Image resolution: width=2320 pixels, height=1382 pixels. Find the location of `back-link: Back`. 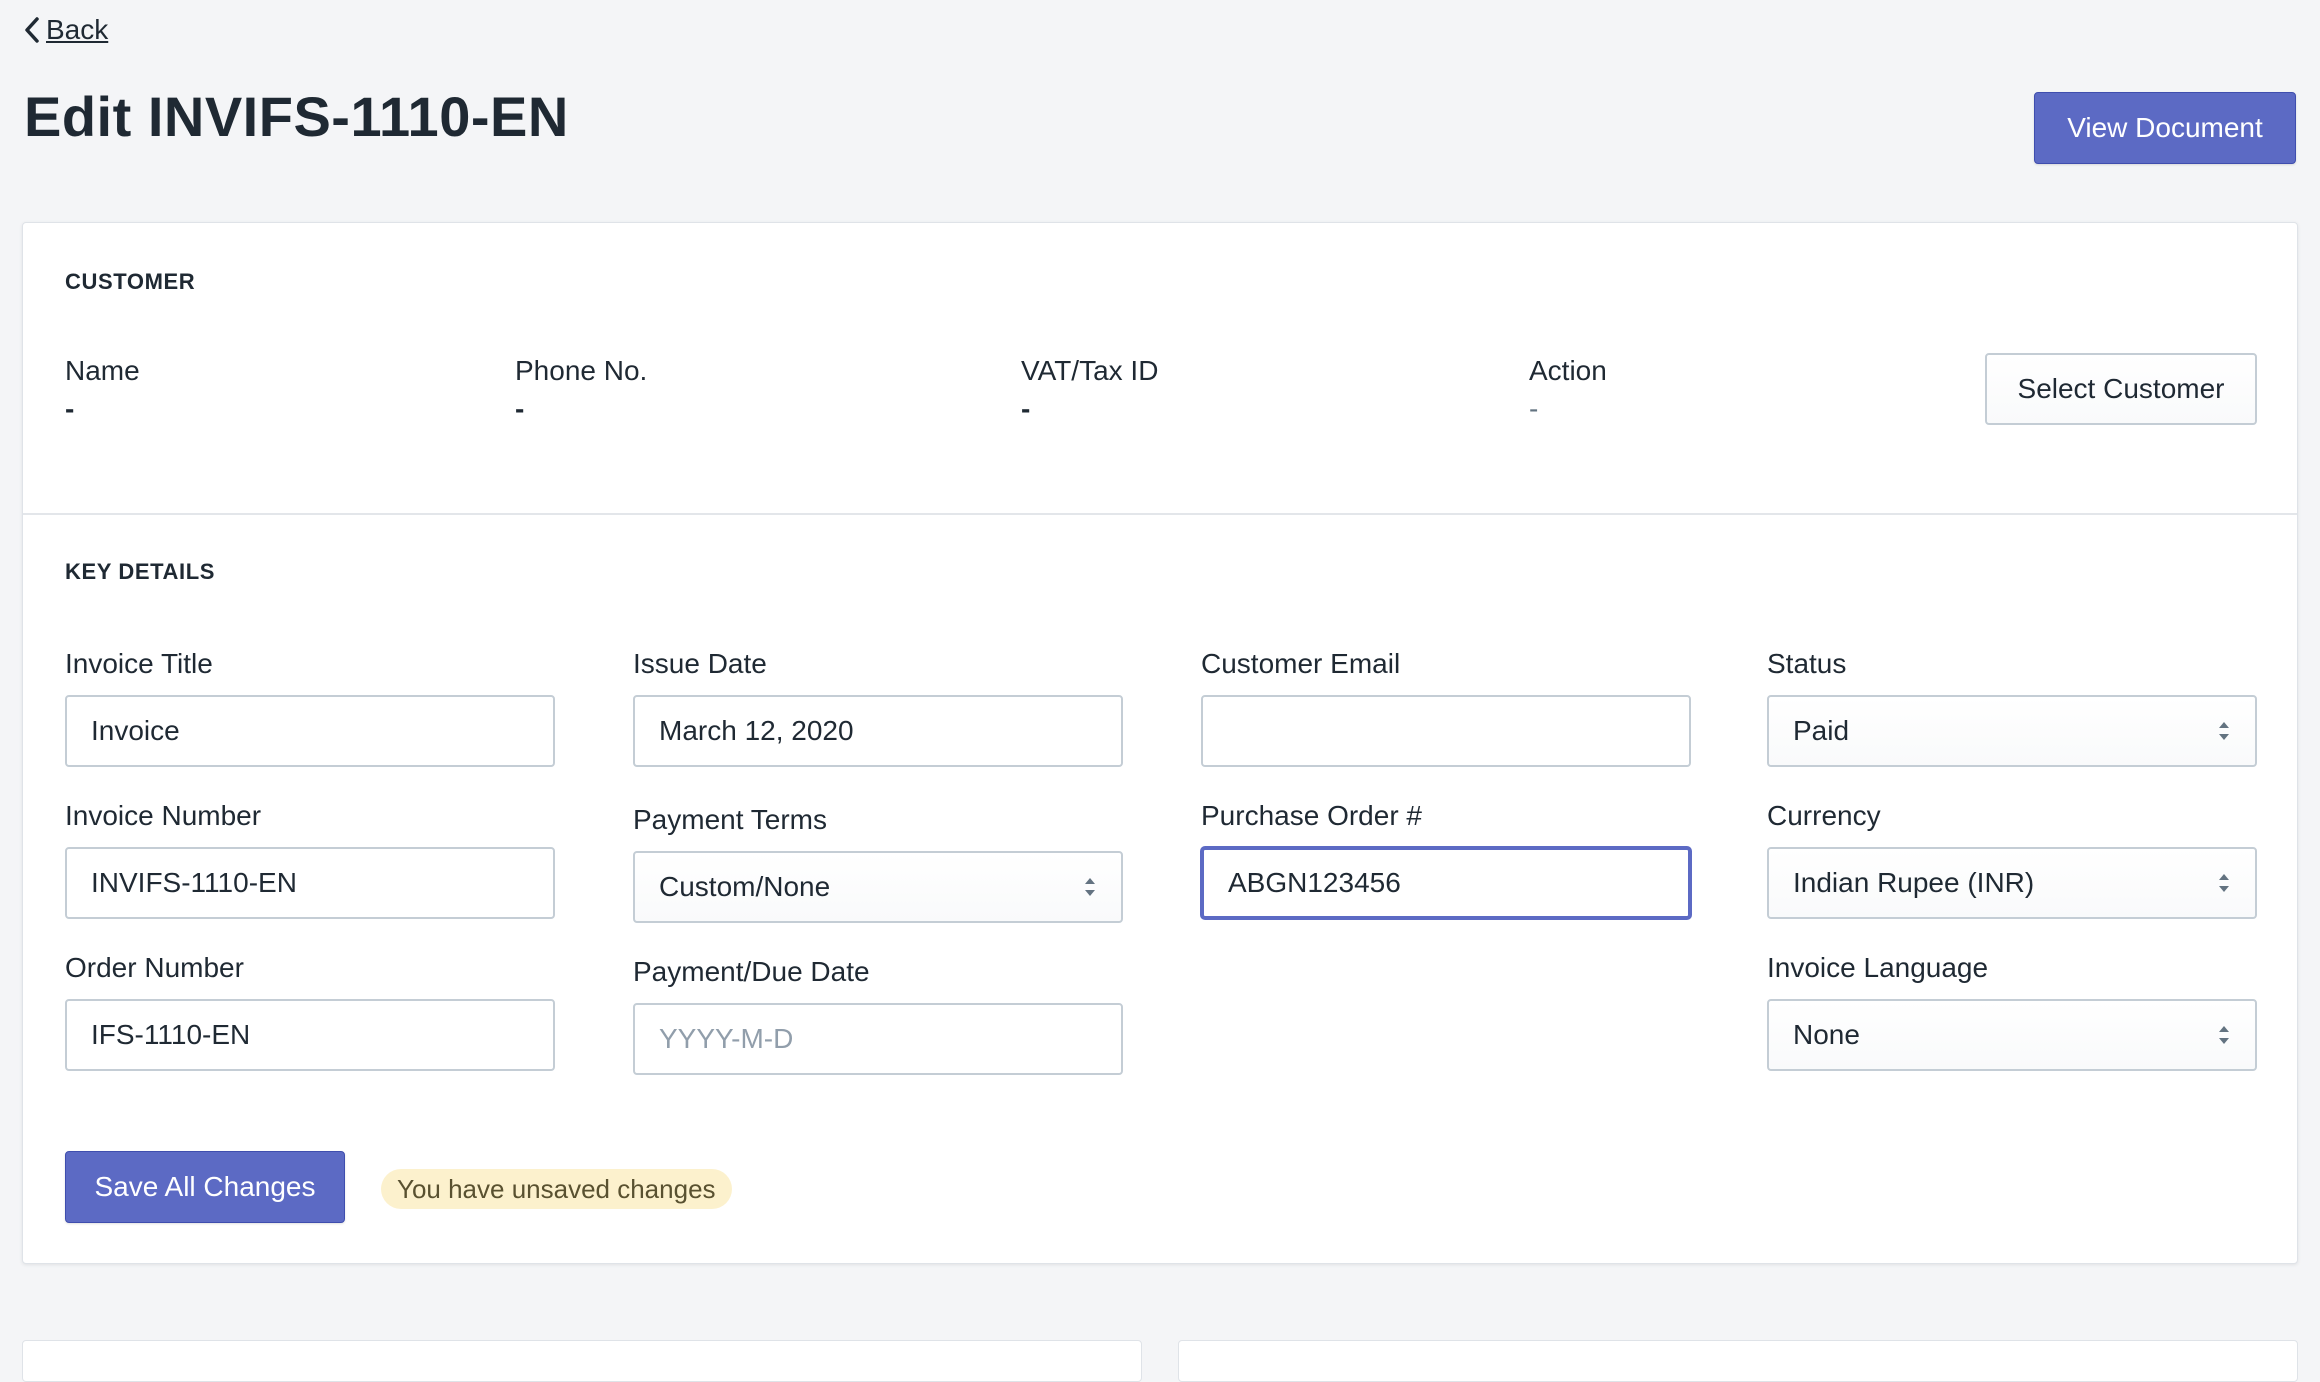

back-link: Back is located at coordinates (66, 30).